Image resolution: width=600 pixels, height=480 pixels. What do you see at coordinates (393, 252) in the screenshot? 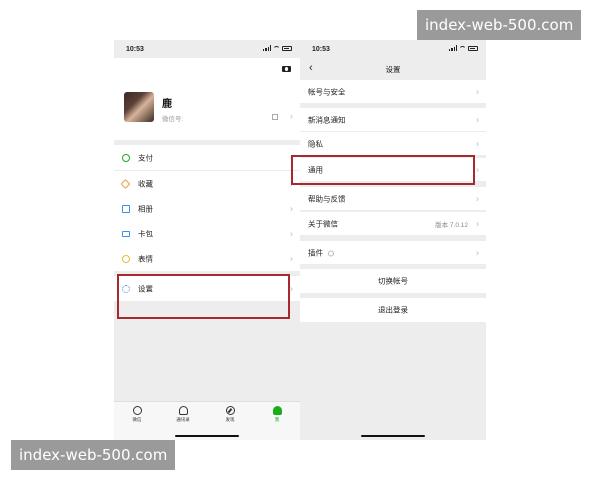
I see `settings-item-plugins: 插件 ›` at bounding box center [393, 252].